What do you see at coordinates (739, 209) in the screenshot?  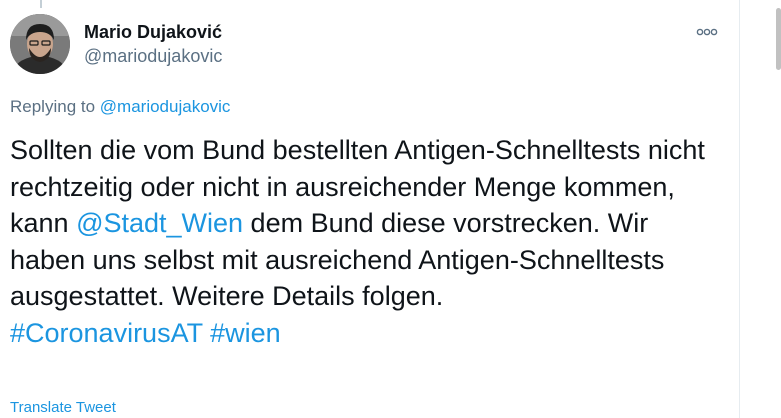 I see `timeline-border` at bounding box center [739, 209].